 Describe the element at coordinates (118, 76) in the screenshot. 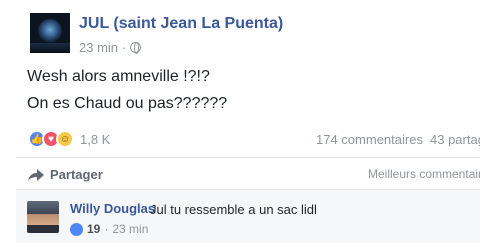

I see `post-text-line-1: Wesh alors amneville !?!?` at that location.